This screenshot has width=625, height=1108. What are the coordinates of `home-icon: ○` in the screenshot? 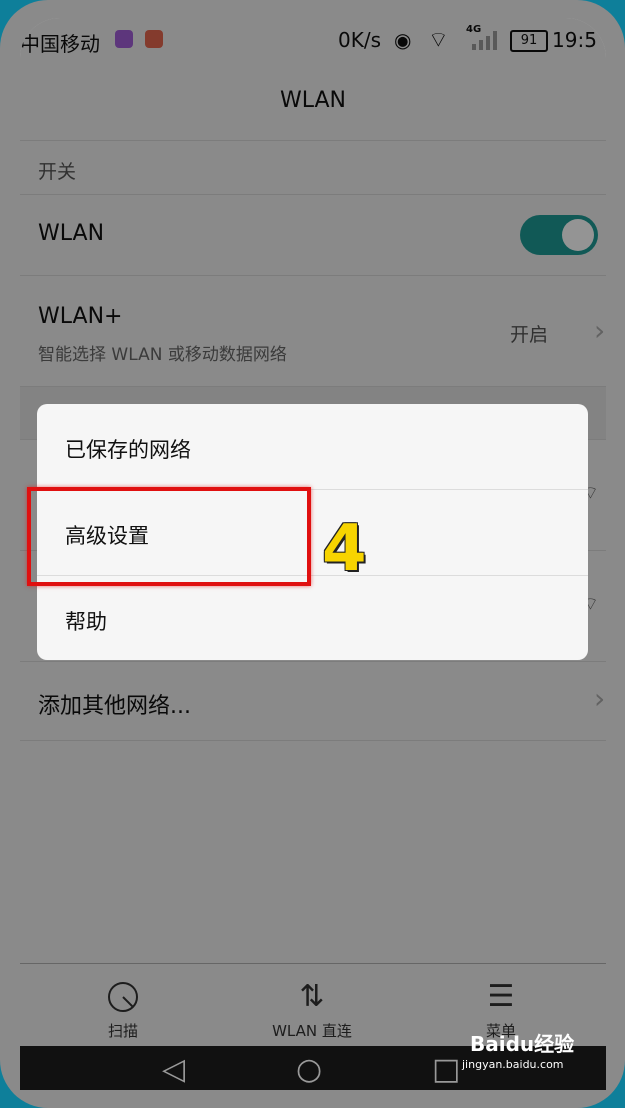 It's located at (309, 1069).